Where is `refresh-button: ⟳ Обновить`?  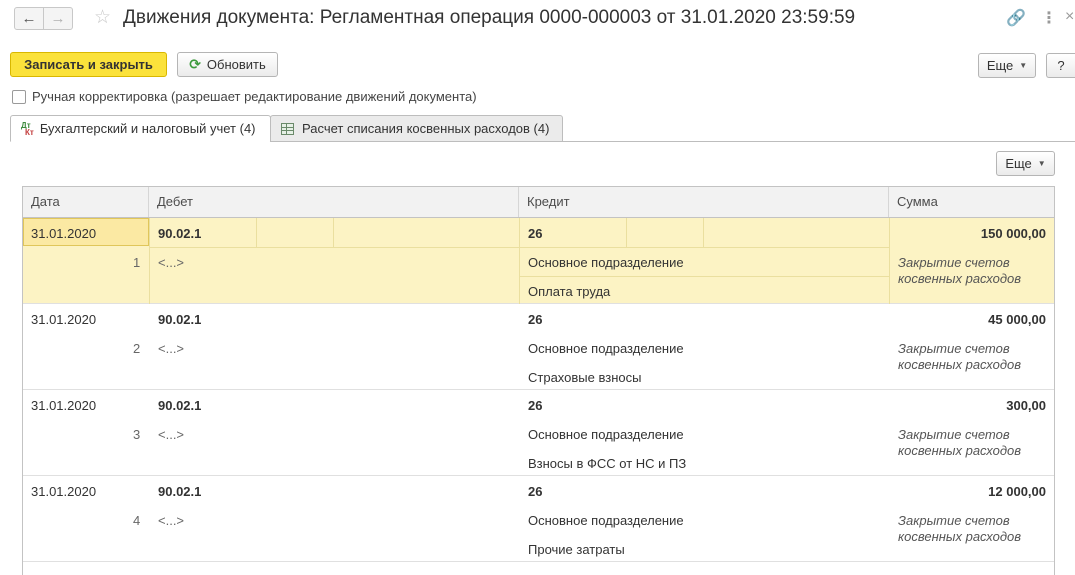
refresh-button: ⟳ Обновить is located at coordinates (227, 64).